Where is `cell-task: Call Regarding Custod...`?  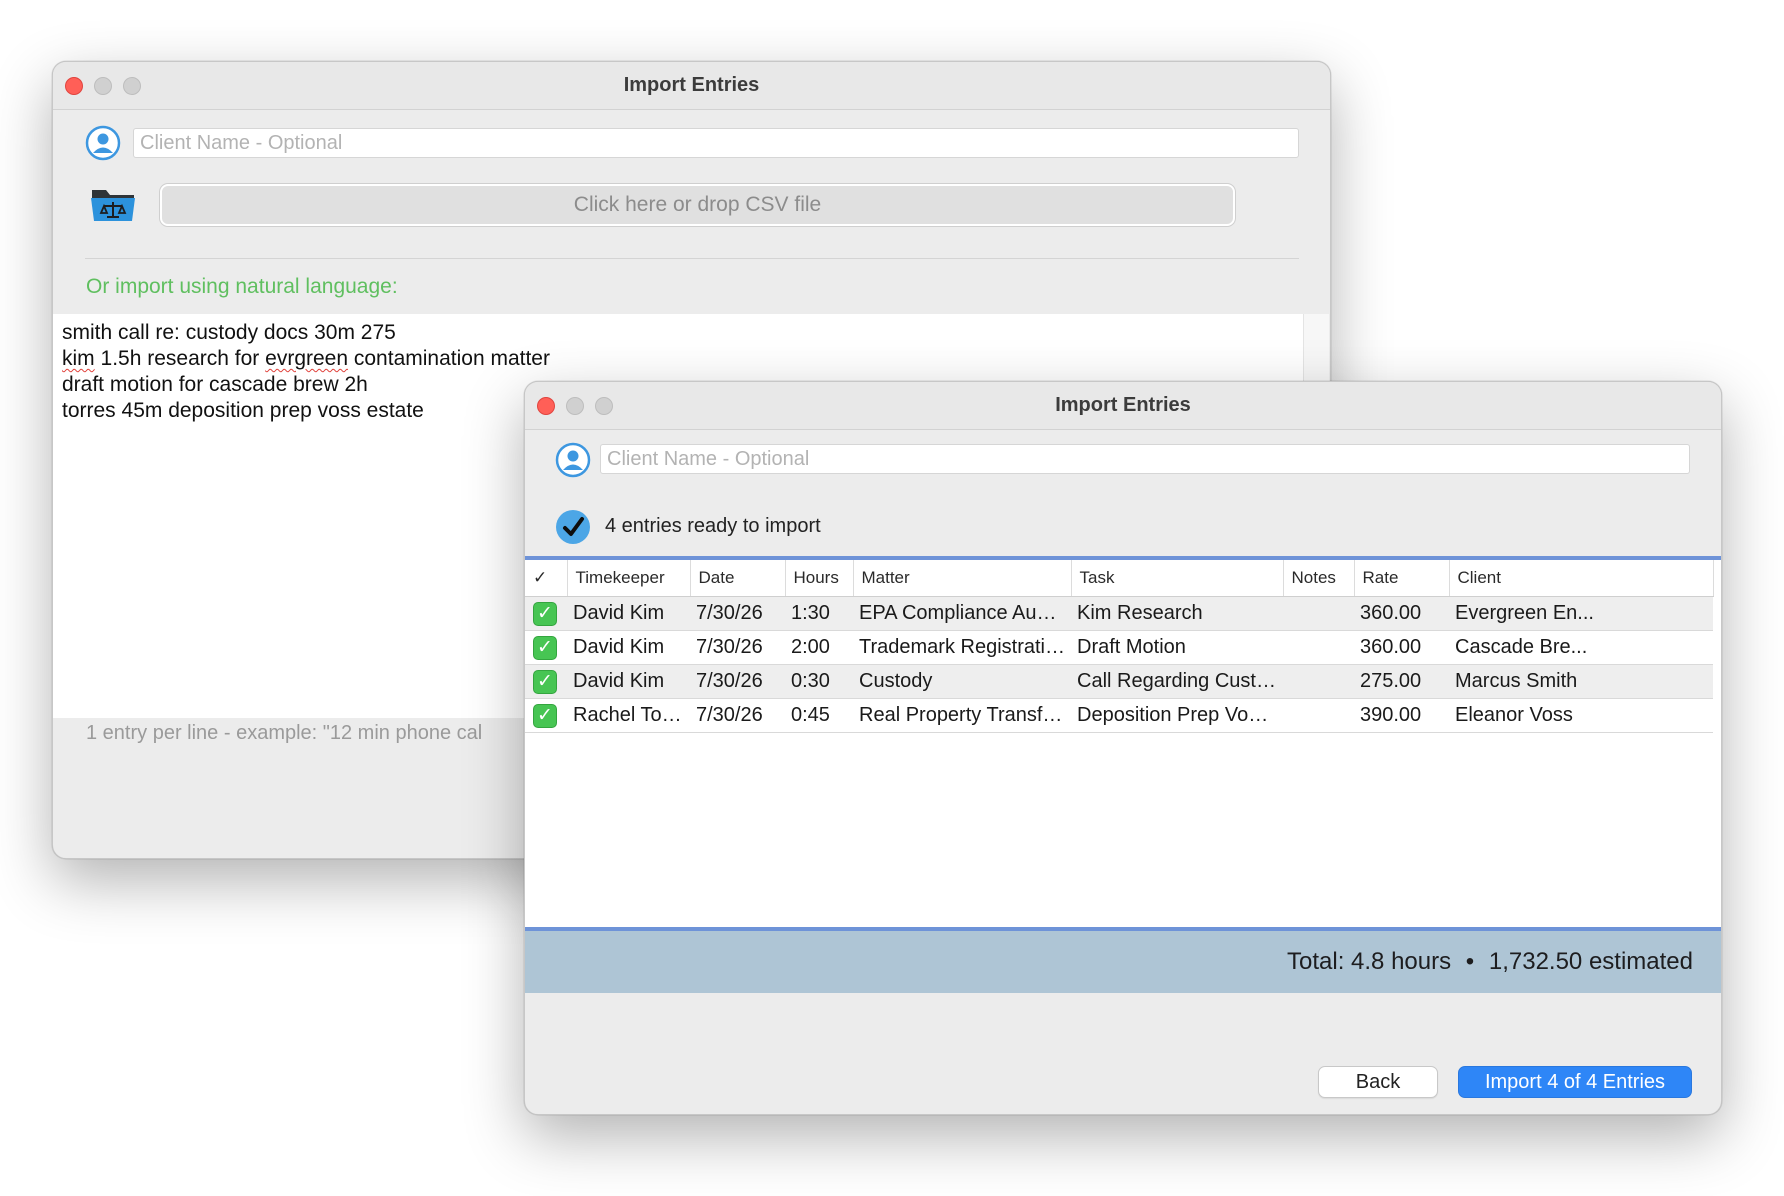
cell-task: Call Regarding Custod... is located at coordinates (1177, 681).